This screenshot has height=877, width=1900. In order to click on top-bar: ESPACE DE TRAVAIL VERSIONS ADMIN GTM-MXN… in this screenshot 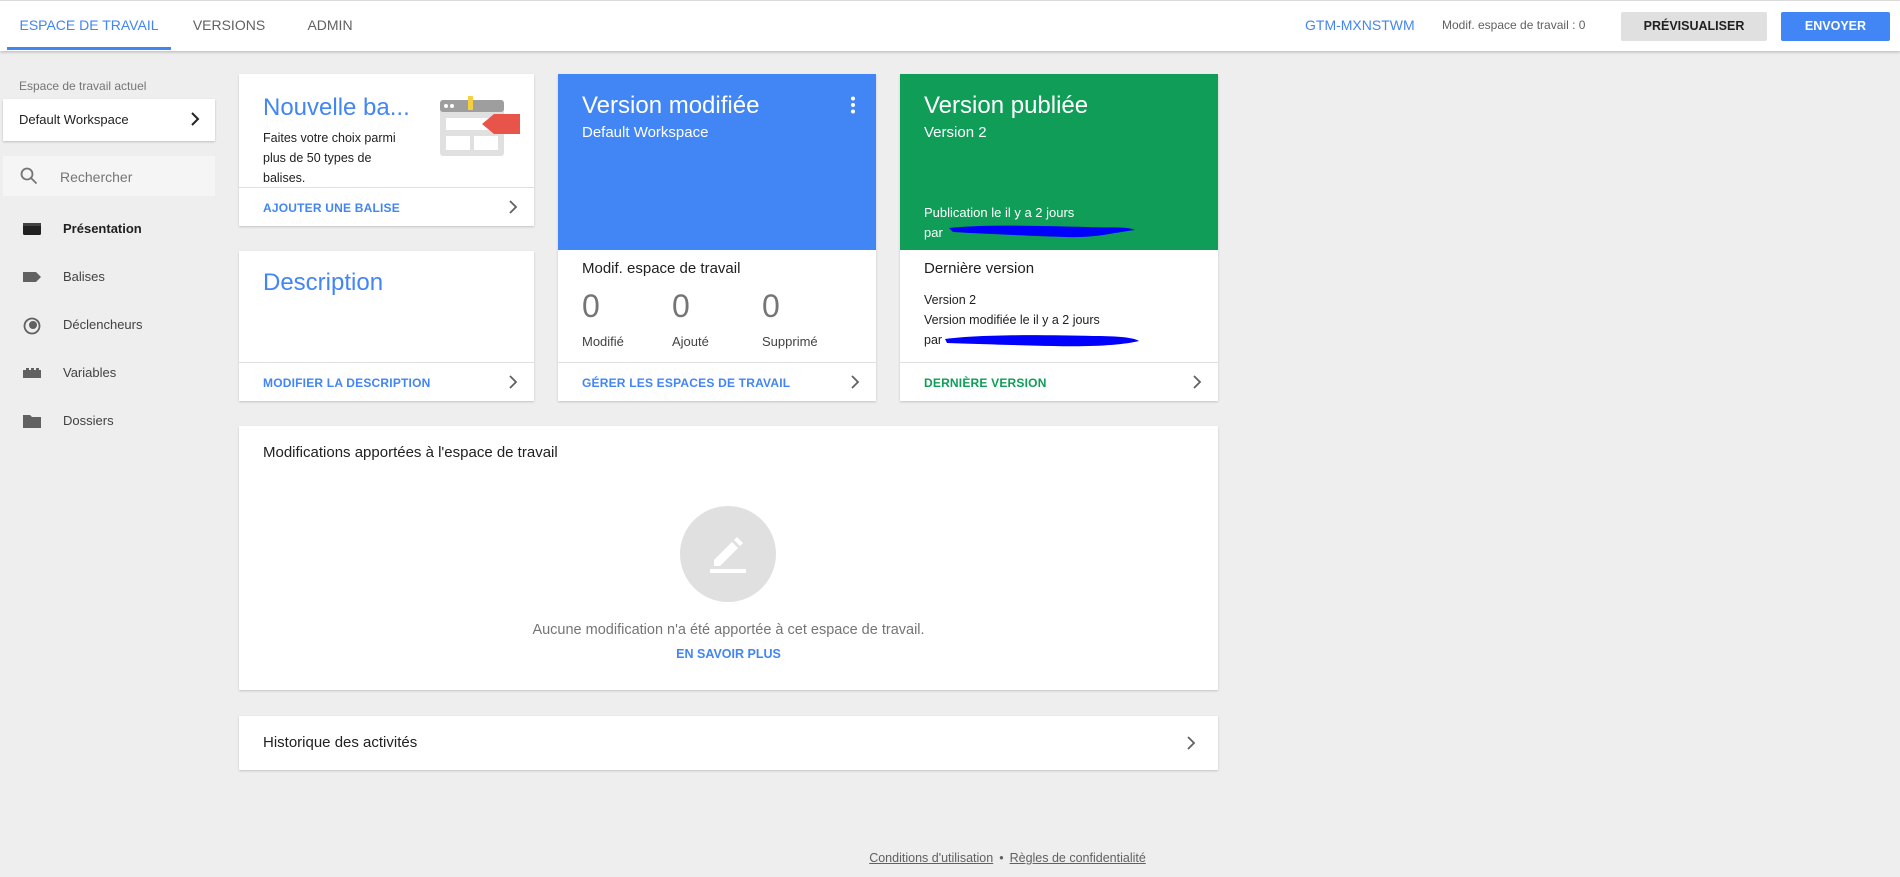, I will do `click(950, 25)`.